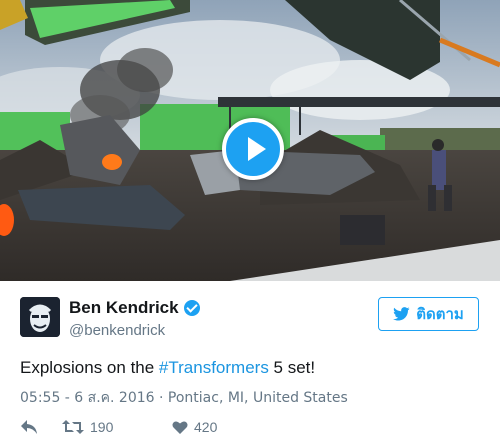 Image resolution: width=500 pixels, height=442 pixels. What do you see at coordinates (124, 307) in the screenshot?
I see `display-name-text: Ben Kendrick` at bounding box center [124, 307].